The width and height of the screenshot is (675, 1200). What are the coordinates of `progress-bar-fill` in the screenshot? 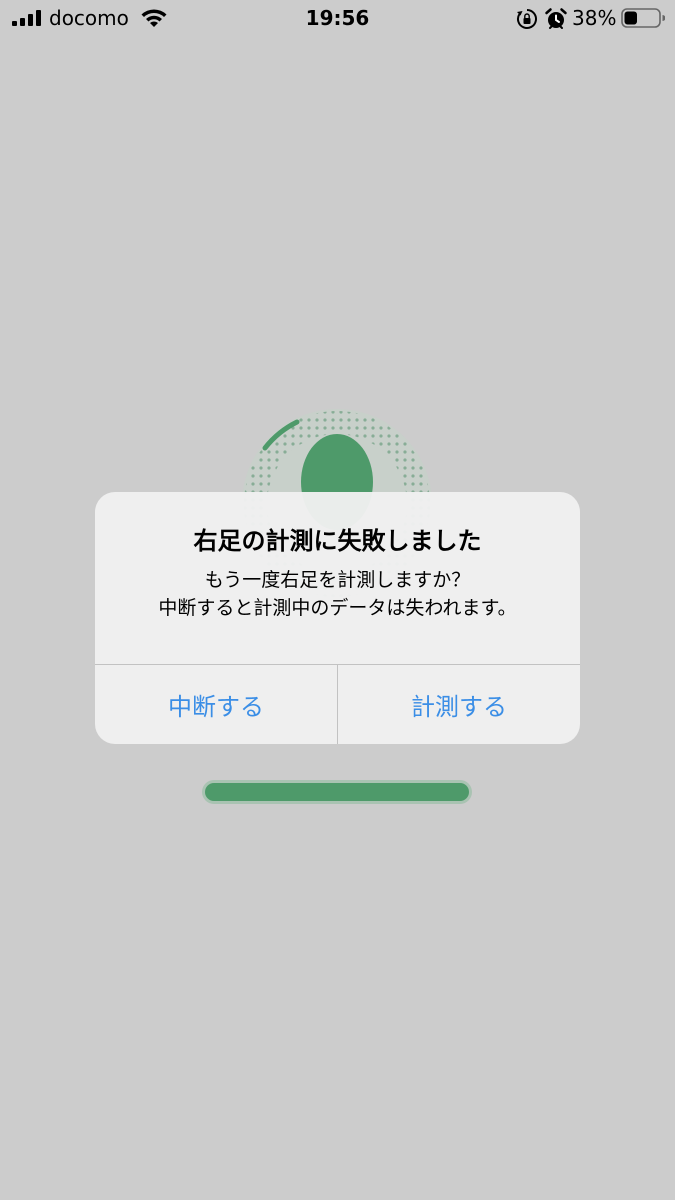 It's located at (337, 792).